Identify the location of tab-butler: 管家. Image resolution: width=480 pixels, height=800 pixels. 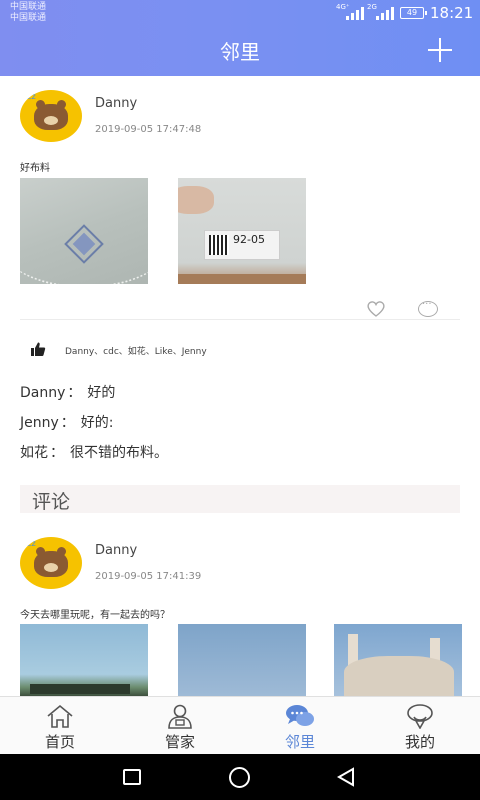
(180, 726).